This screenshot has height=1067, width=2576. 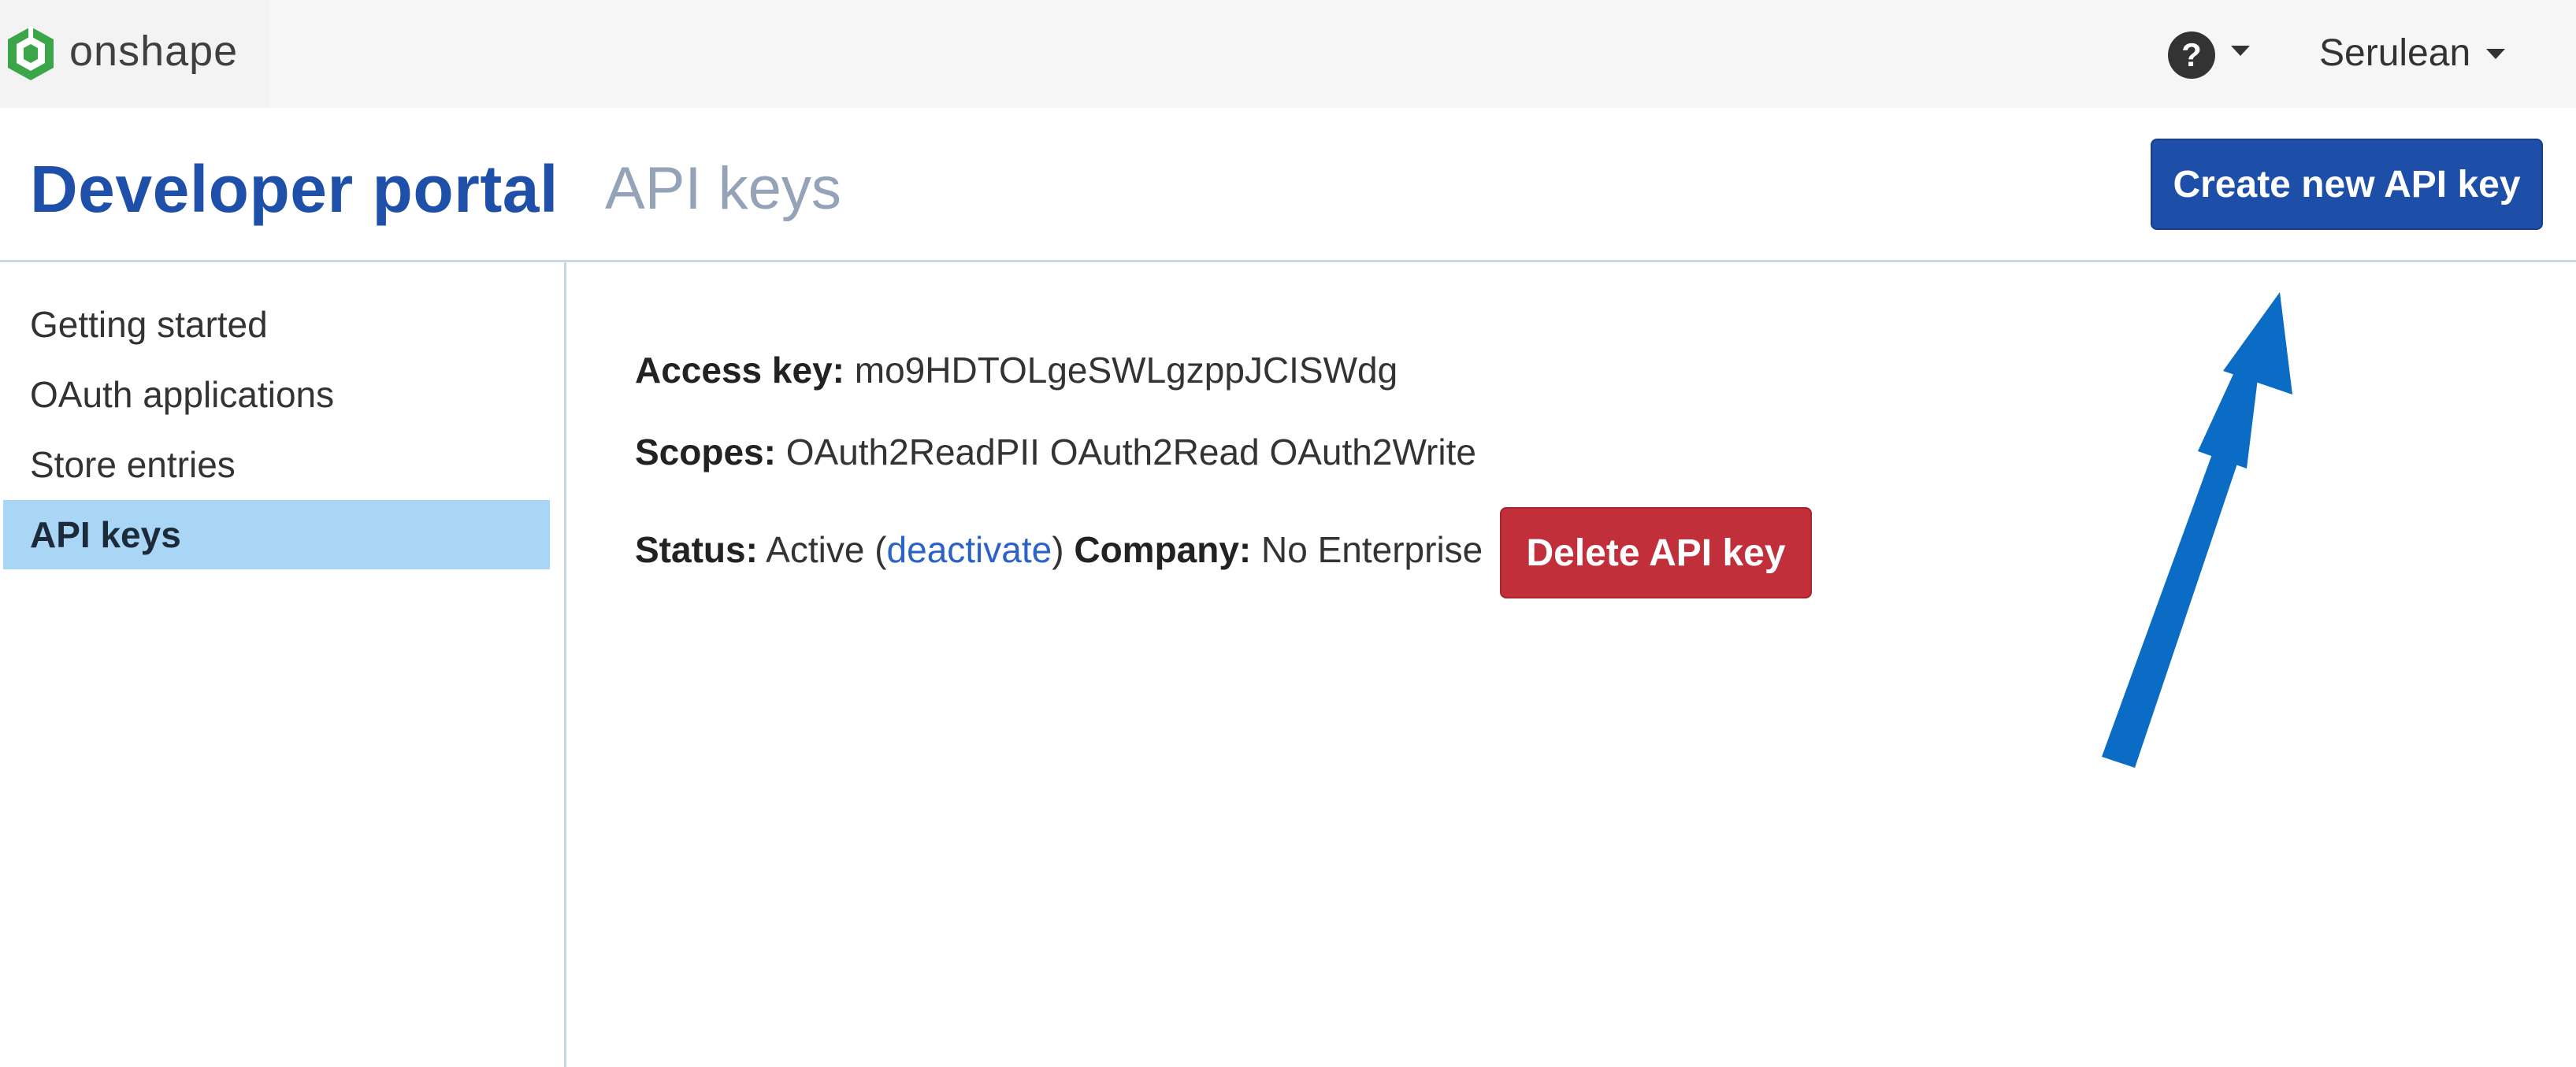 What do you see at coordinates (826, 549) in the screenshot?
I see `status-value: Active (` at bounding box center [826, 549].